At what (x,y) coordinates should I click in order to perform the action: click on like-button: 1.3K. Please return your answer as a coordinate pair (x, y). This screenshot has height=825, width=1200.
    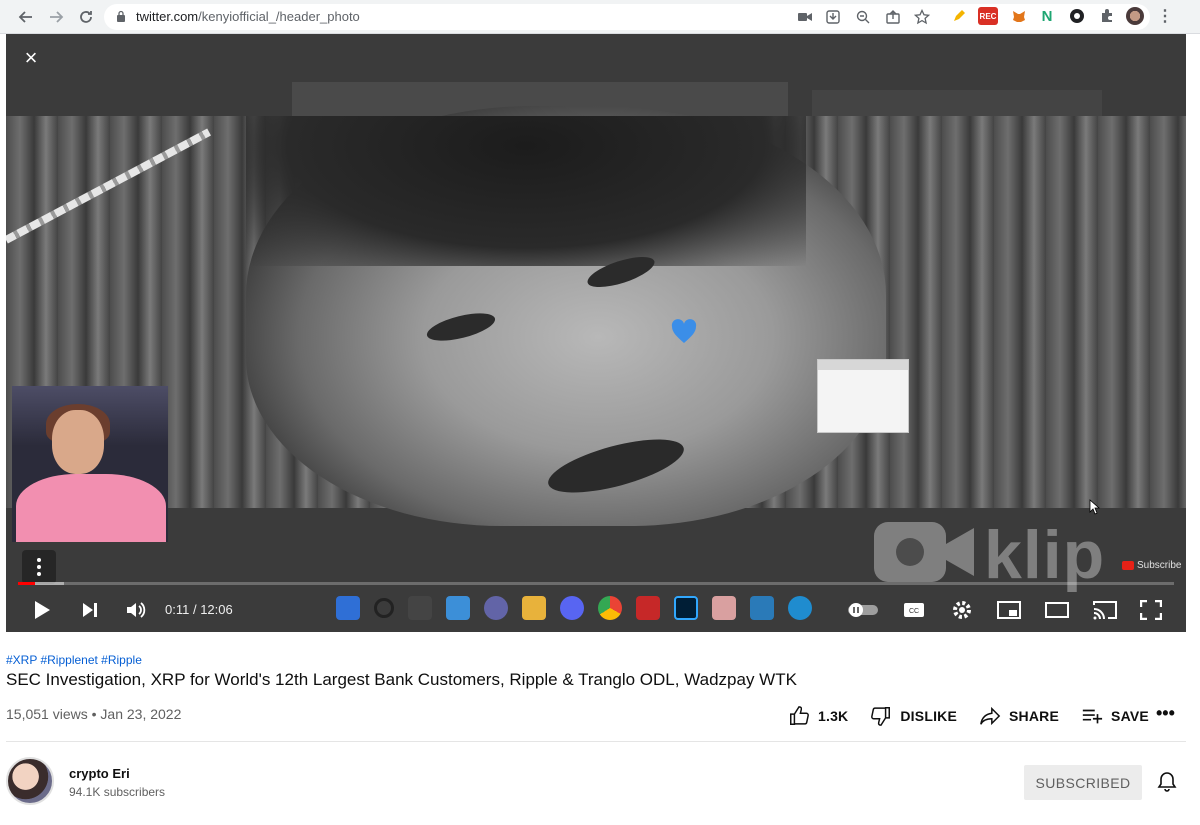
    Looking at the image, I should click on (818, 716).